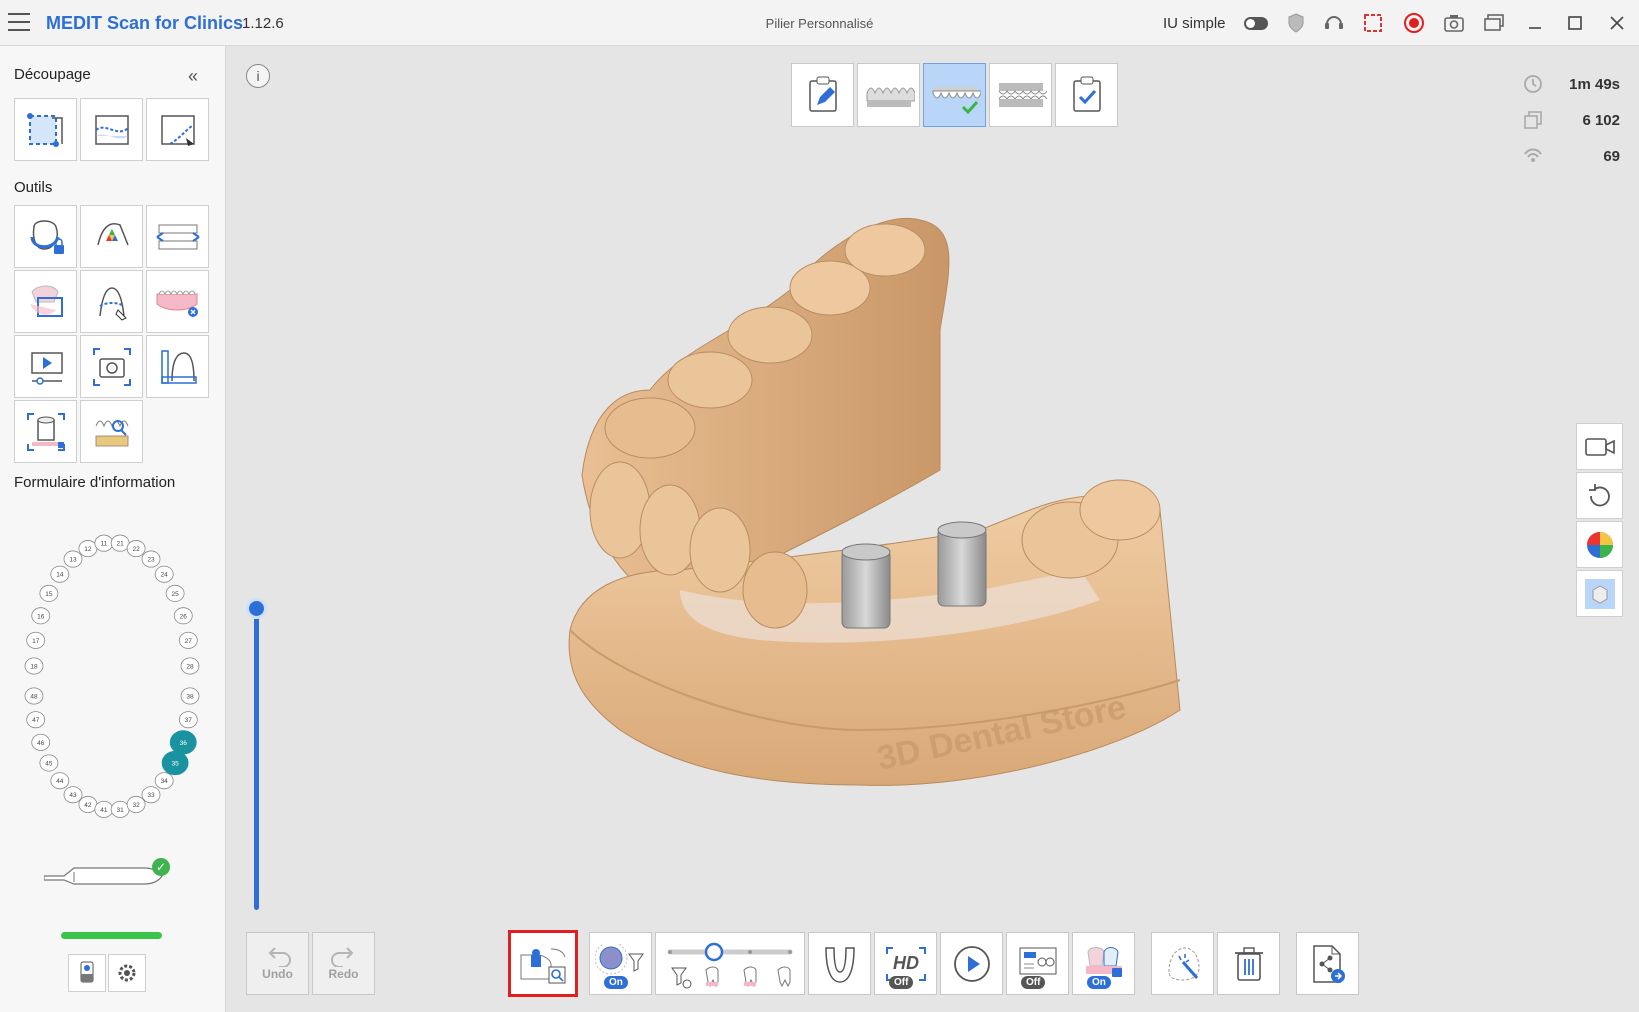 Image resolution: width=1639 pixels, height=1012 pixels. I want to click on tooth-17: 17, so click(36, 640).